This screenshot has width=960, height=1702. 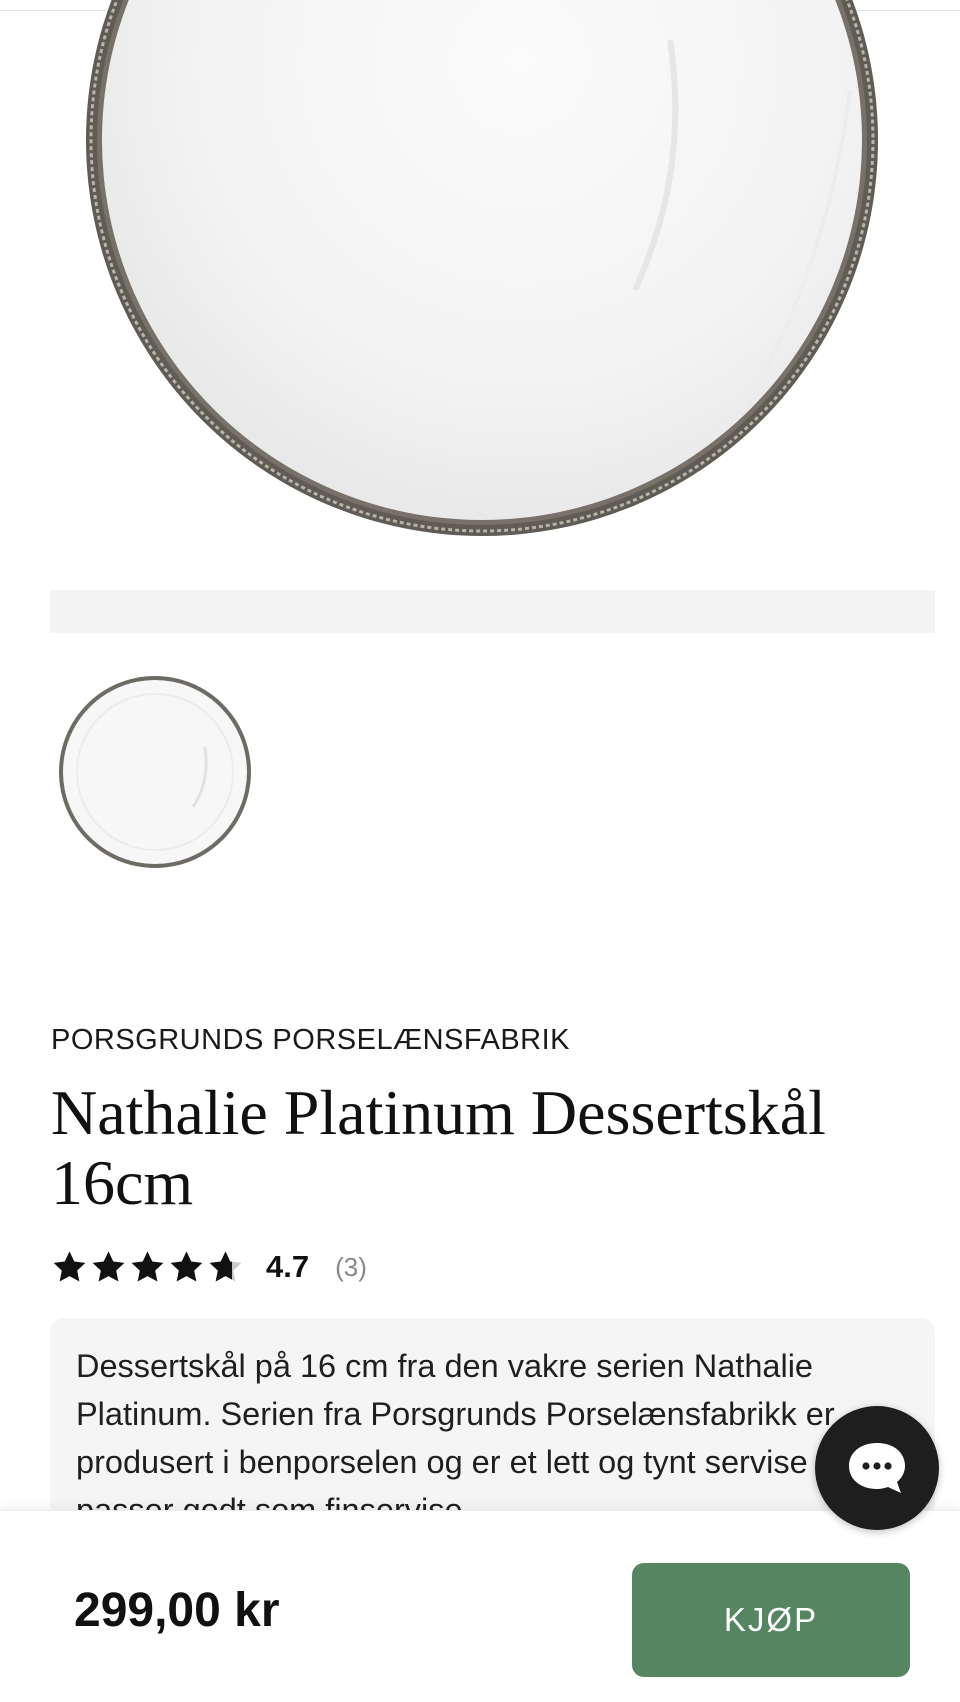 I want to click on rating-stars, so click(x=147, y=1267).